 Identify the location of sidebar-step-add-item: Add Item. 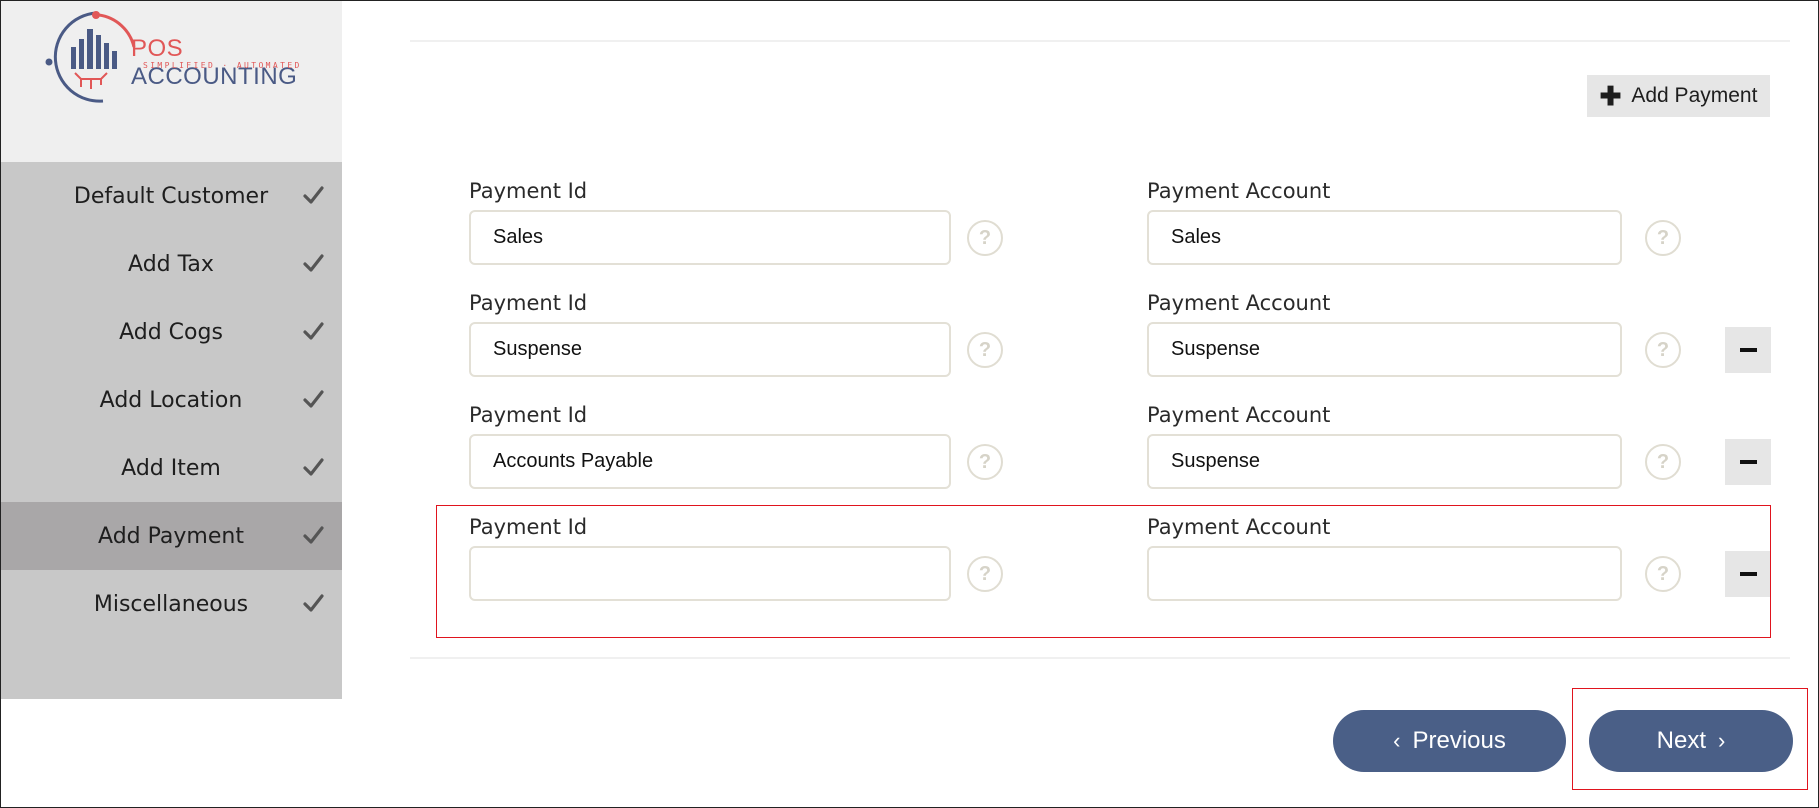
(171, 468).